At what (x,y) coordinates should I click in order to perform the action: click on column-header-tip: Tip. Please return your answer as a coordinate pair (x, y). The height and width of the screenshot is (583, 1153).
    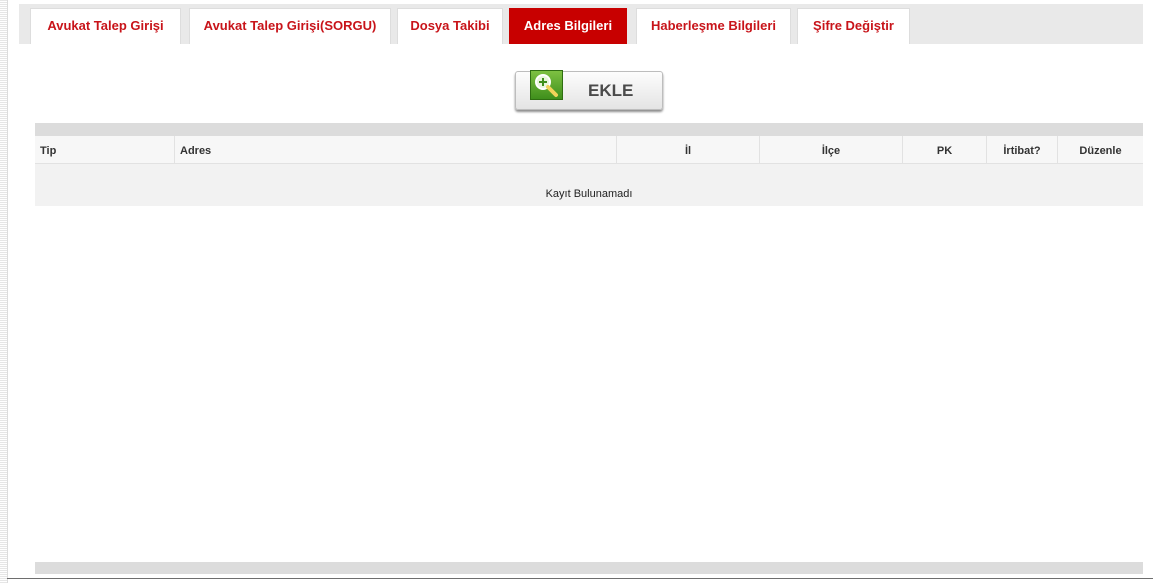
    Looking at the image, I should click on (105, 149).